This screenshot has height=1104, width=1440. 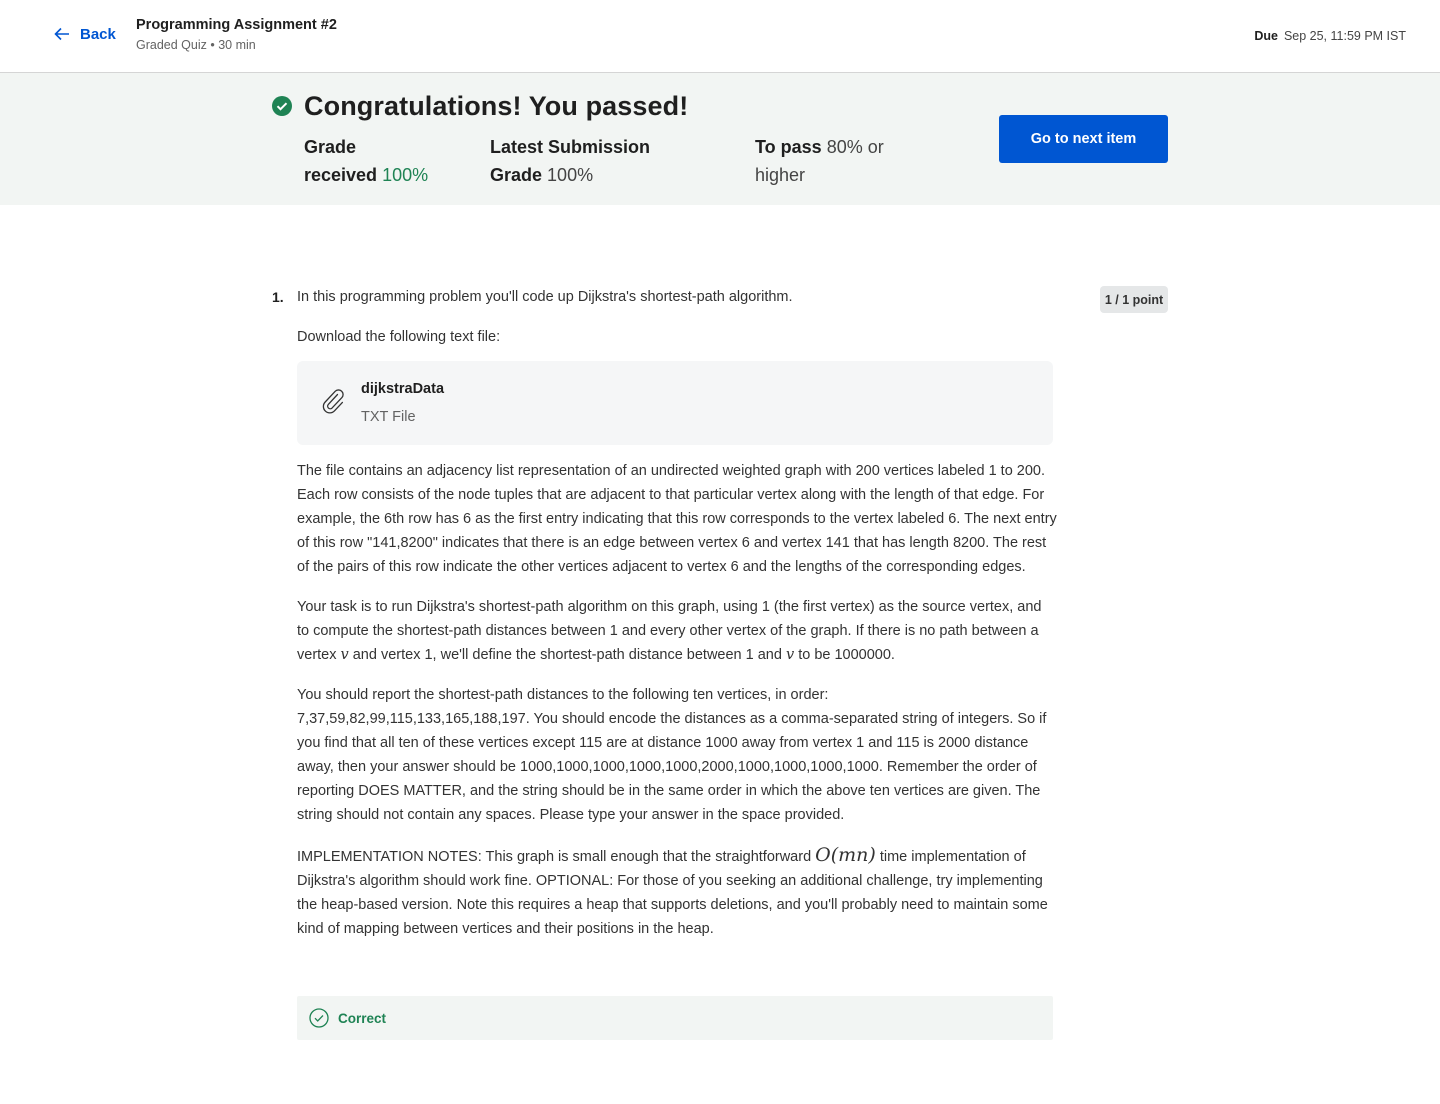 What do you see at coordinates (196, 45) in the screenshot?
I see `assignment-subtitle: Graded Quiz • 30 min` at bounding box center [196, 45].